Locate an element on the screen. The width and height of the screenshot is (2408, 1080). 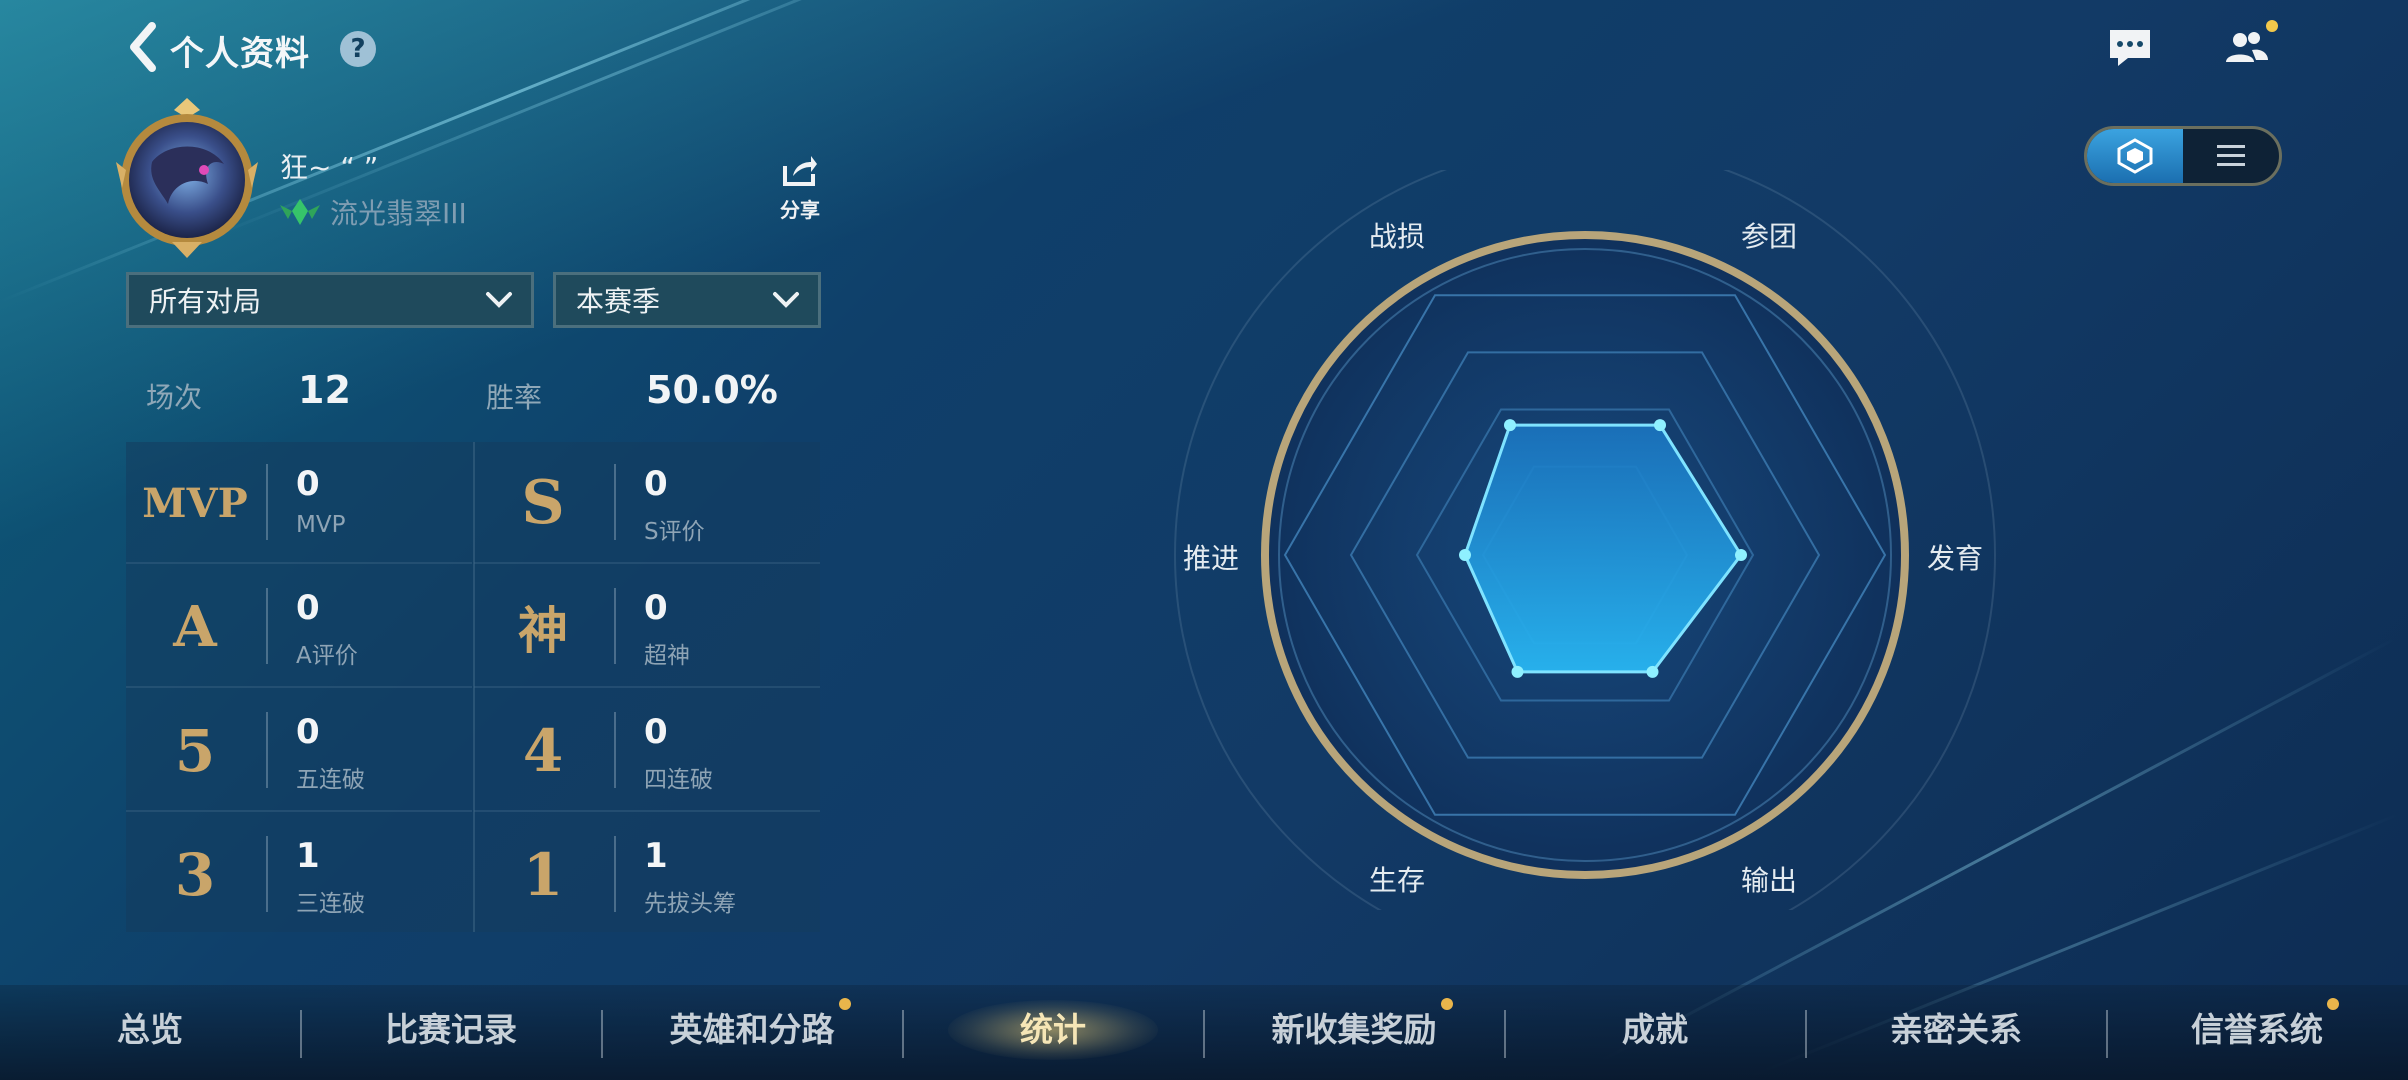
emerald-rank-icon is located at coordinates (300, 212).